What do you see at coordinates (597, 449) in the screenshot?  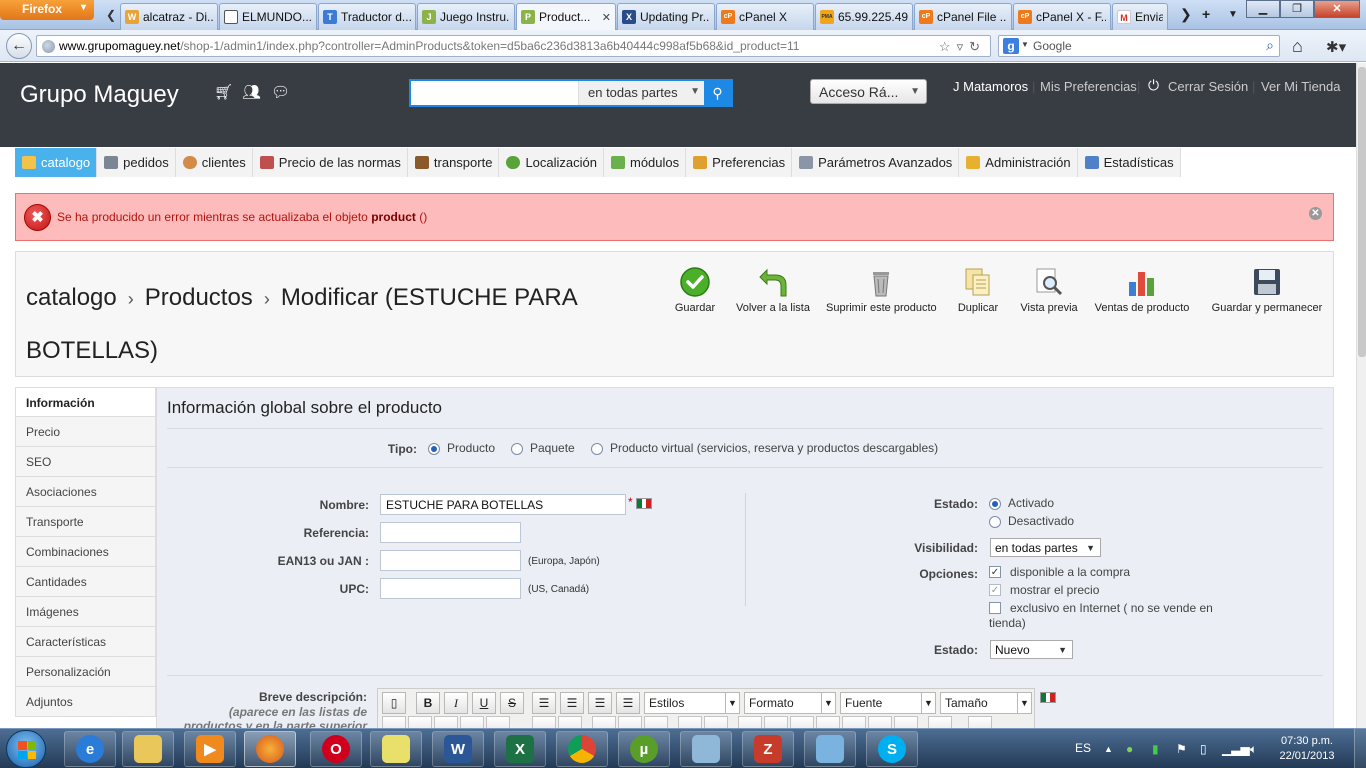 I see `type-virtual-radio` at bounding box center [597, 449].